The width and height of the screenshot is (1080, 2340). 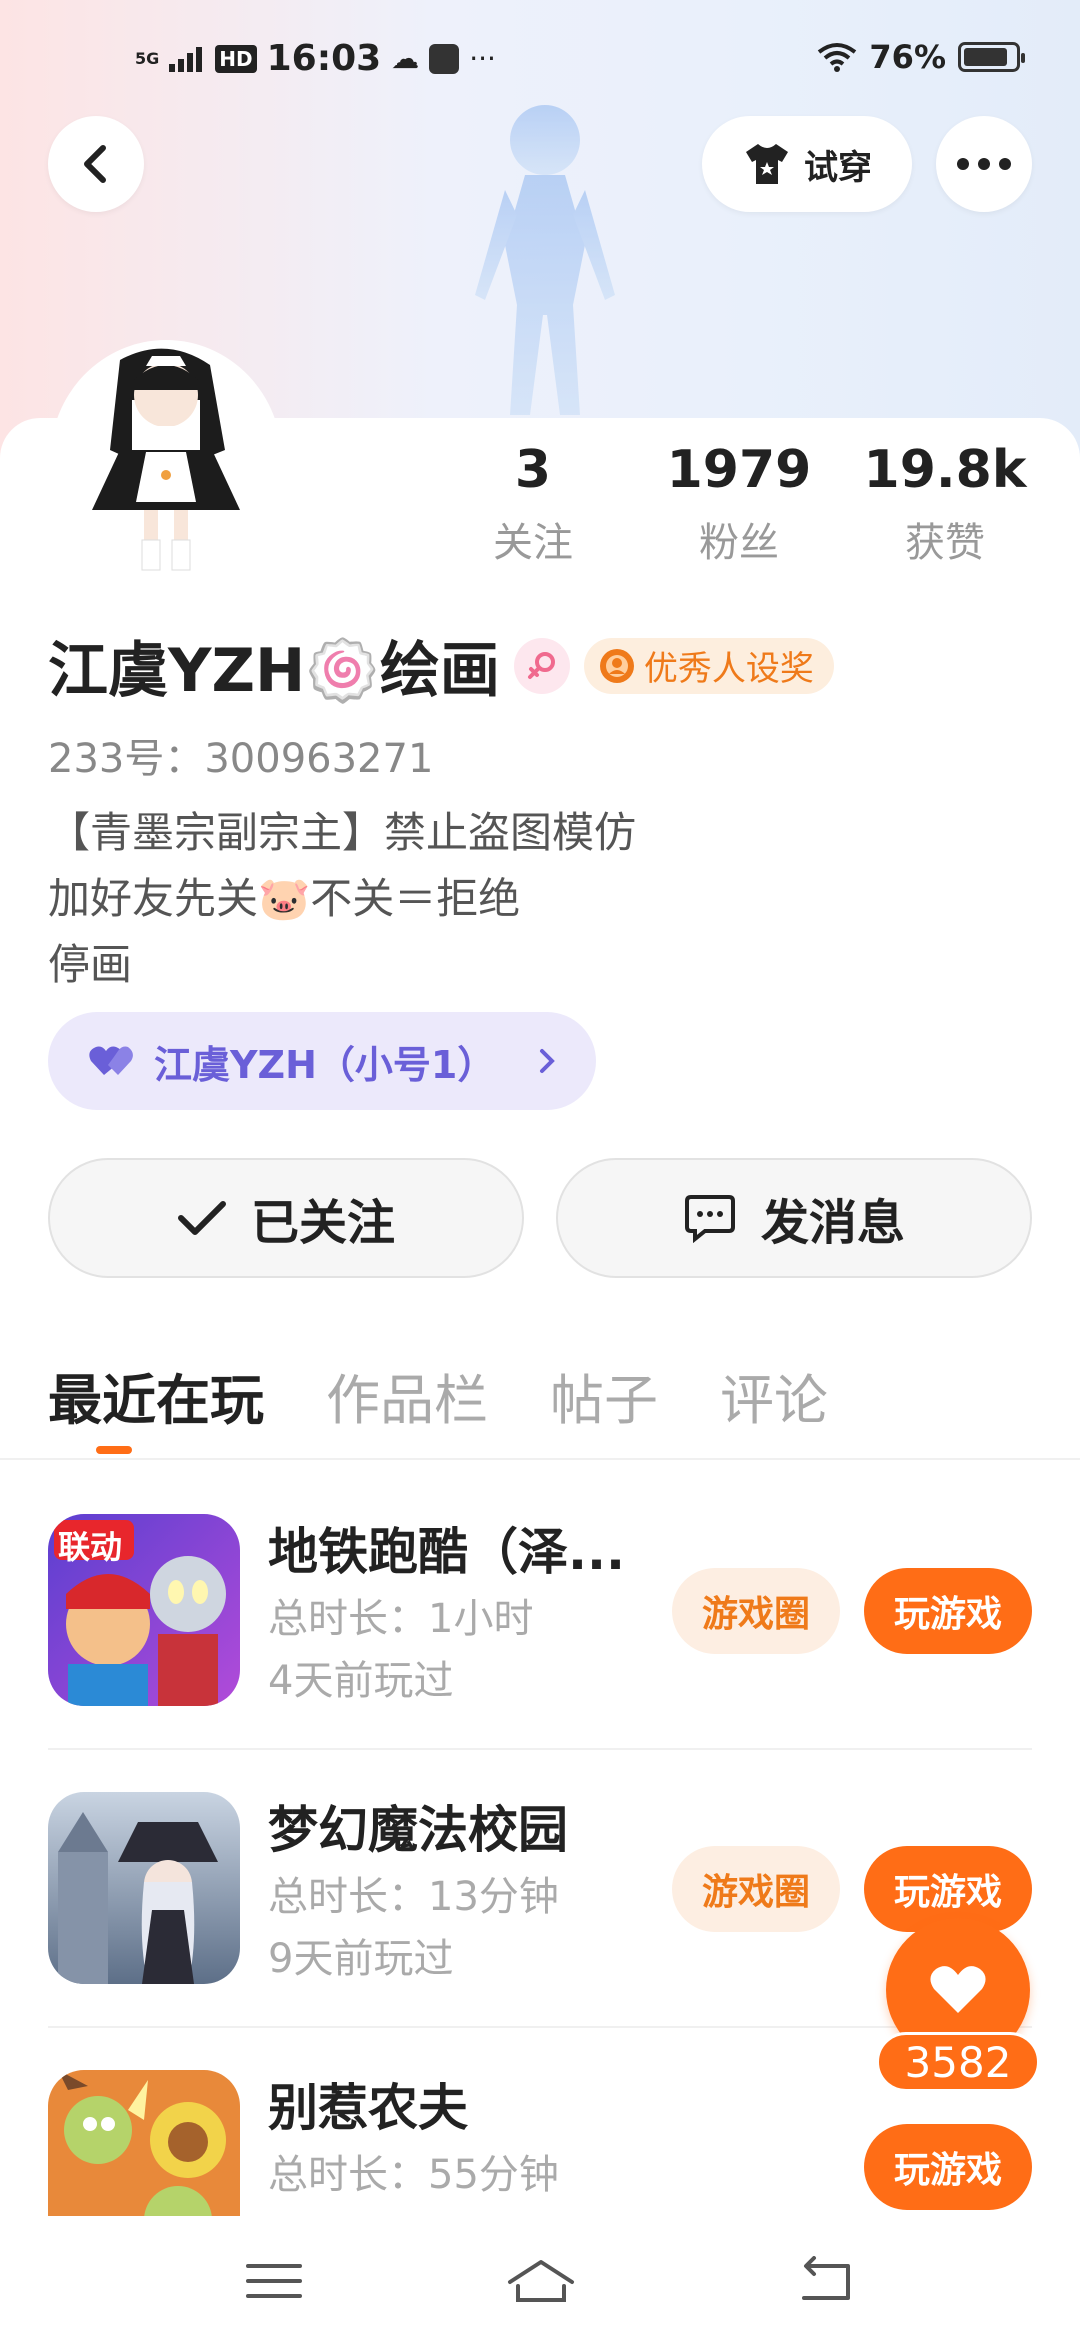 I want to click on game-icon-subway-surfers: 联动, so click(x=144, y=1610).